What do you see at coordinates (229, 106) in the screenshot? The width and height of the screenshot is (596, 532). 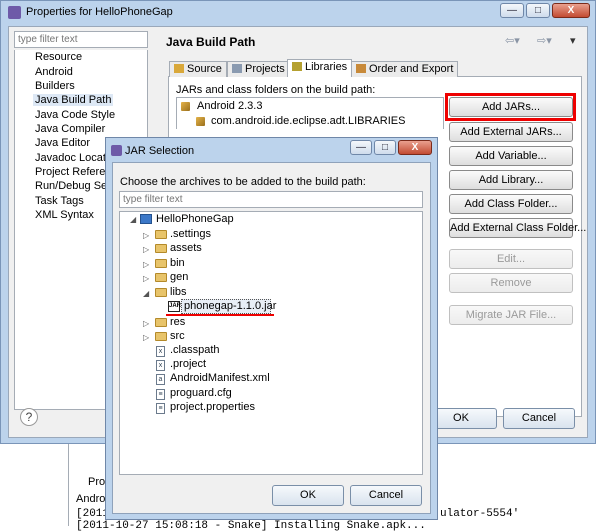 I see `library-item-android: Android 2.3.3` at bounding box center [229, 106].